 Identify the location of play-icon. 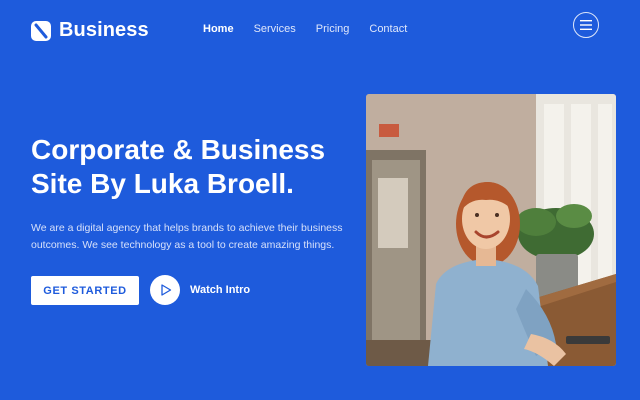
(166, 290).